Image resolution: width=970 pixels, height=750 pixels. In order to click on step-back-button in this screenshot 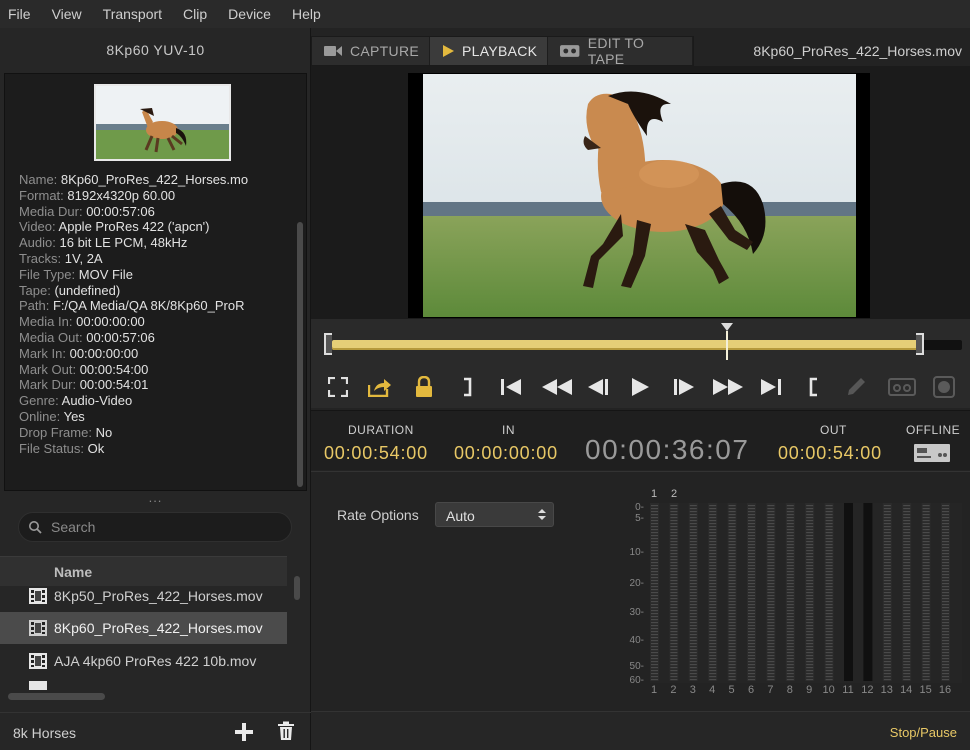, I will do `click(598, 387)`.